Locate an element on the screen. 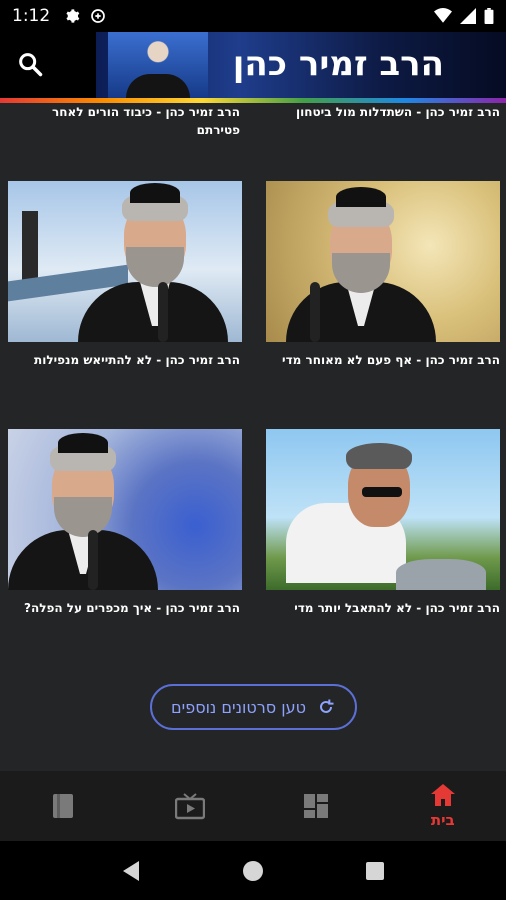 The image size is (506, 900). status-time: 1:12 is located at coordinates (31, 16).